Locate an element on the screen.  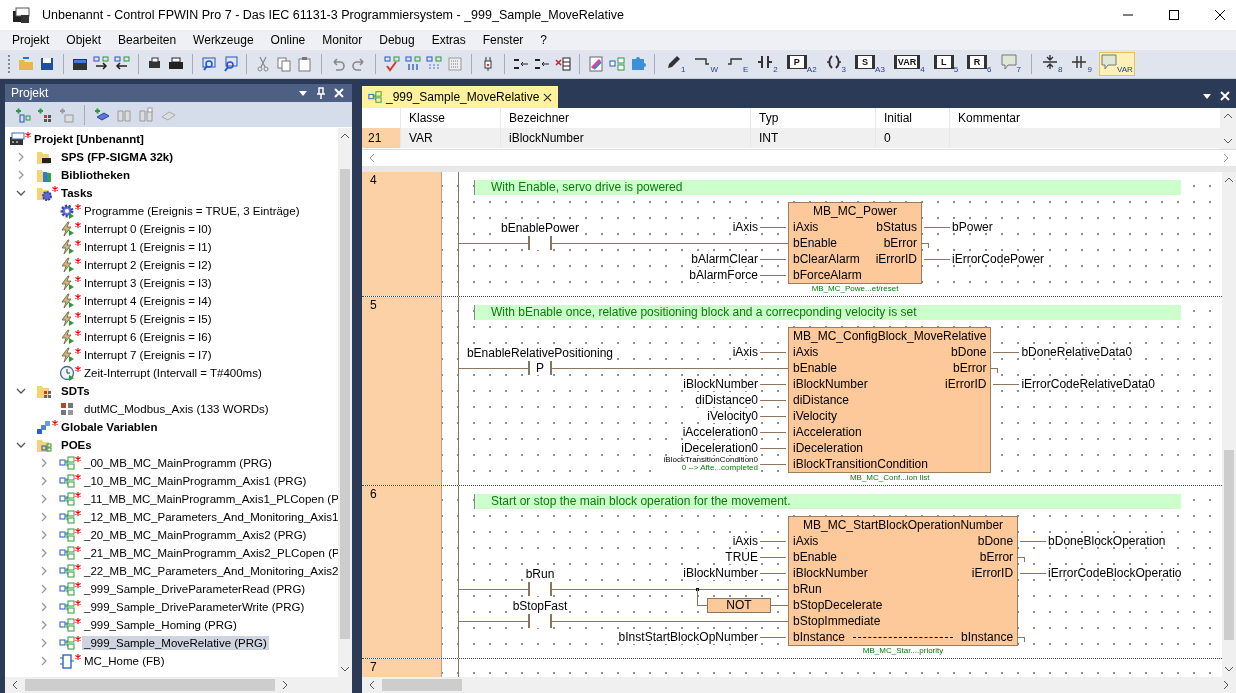
tree-item: Tasks is located at coordinates (77, 193).